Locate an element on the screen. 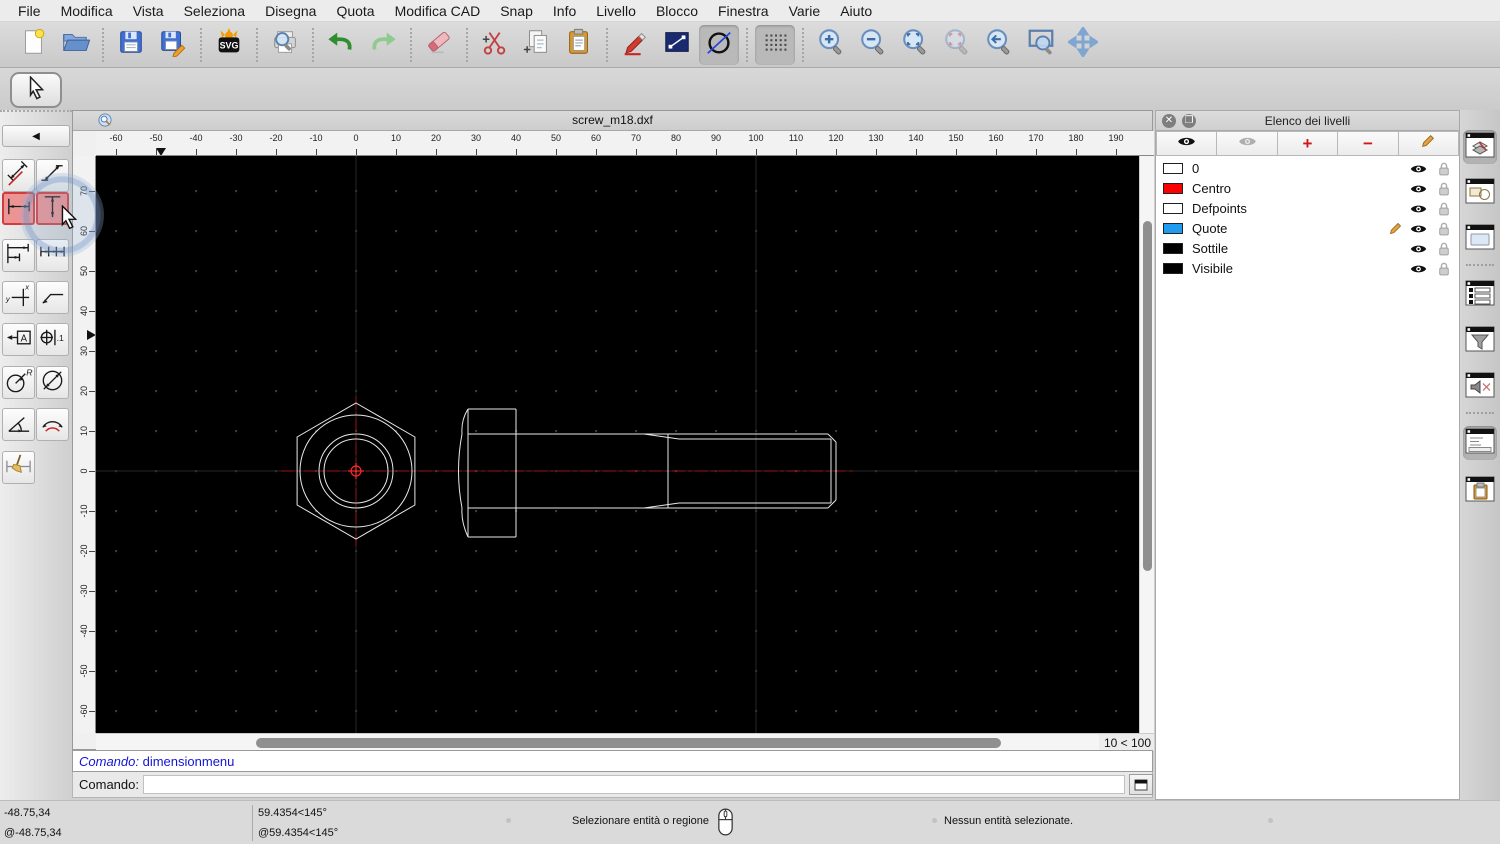  menu-item-seleziona: Seleziona is located at coordinates (215, 11).